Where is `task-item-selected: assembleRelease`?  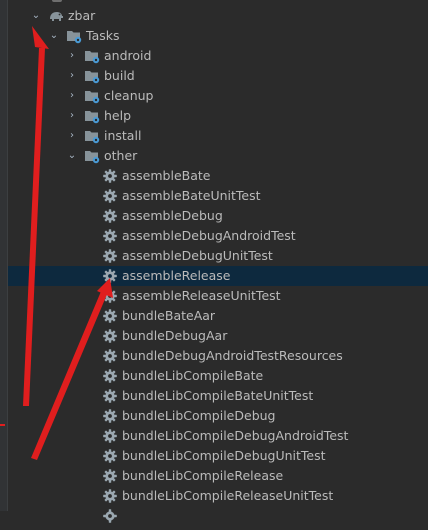
task-item-selected: assembleRelease is located at coordinates (218, 276).